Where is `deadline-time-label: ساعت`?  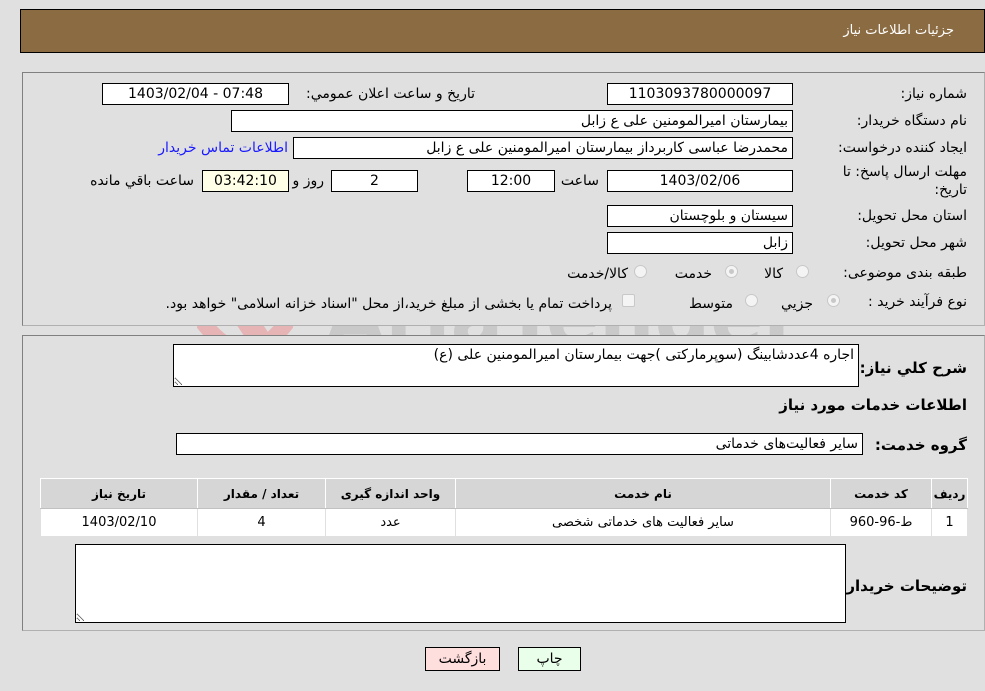 deadline-time-label: ساعت is located at coordinates (579, 181).